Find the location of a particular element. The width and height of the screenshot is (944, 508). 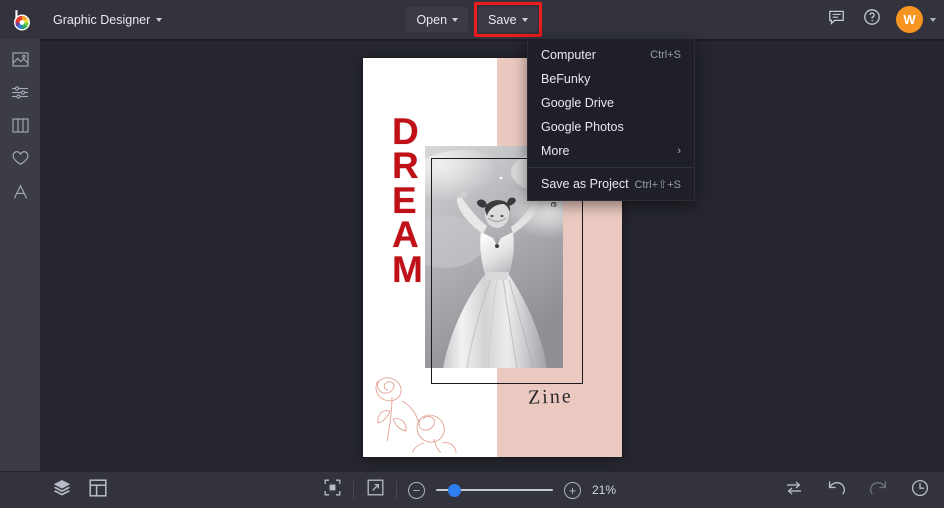

undo-button is located at coordinates (836, 490).